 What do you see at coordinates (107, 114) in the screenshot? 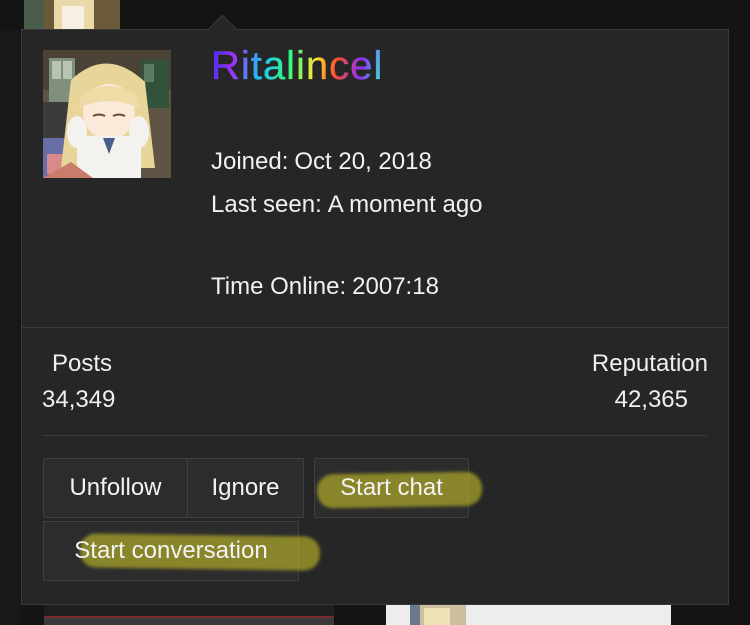
I see `avatar` at bounding box center [107, 114].